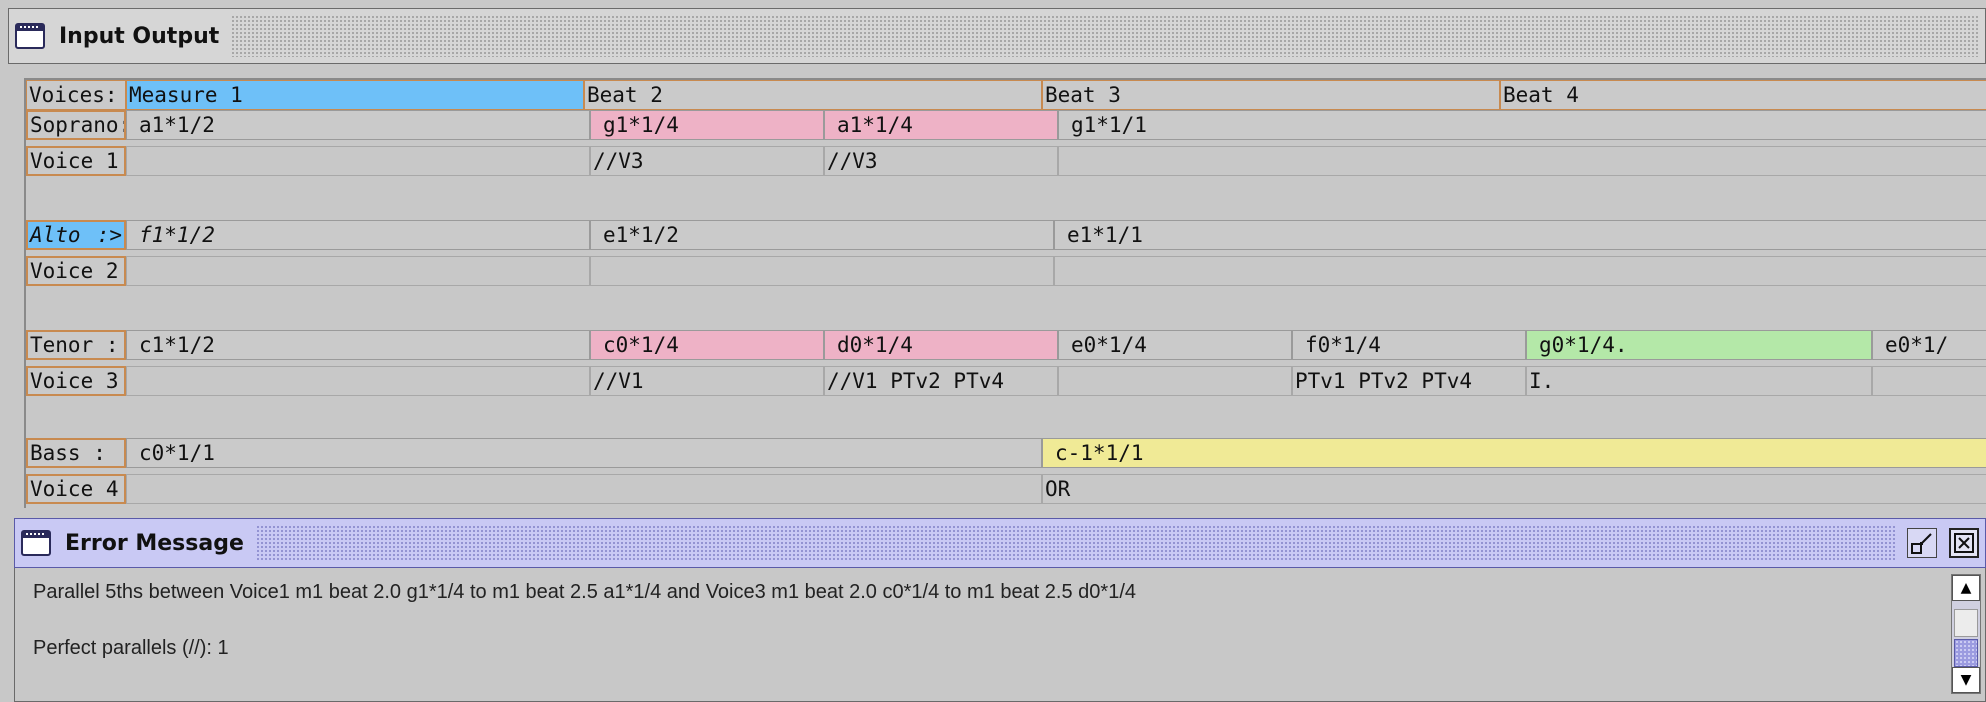 This screenshot has width=1986, height=702. What do you see at coordinates (358, 345) in the screenshot?
I see `tenor-note-1: c1*1/2` at bounding box center [358, 345].